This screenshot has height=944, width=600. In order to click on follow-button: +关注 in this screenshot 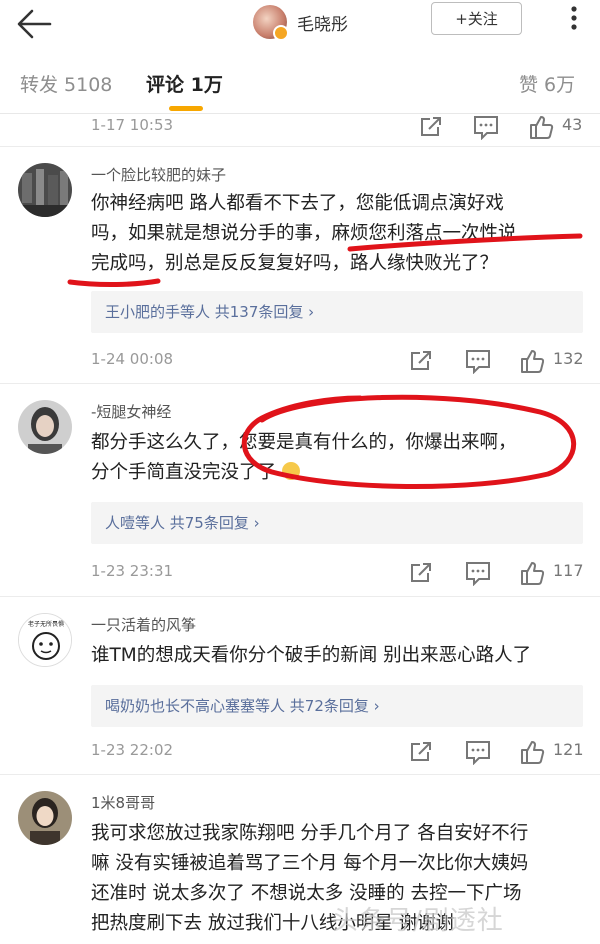, I will do `click(476, 18)`.